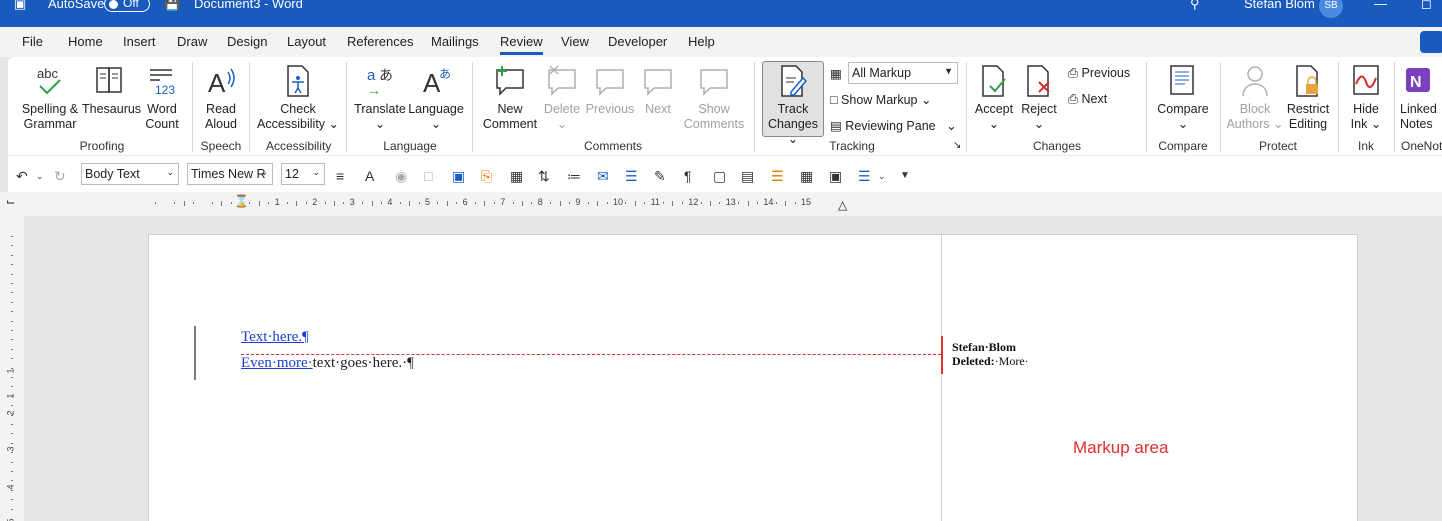 The height and width of the screenshot is (521, 1442). What do you see at coordinates (1380, 5) in the screenshot?
I see `minimize-icon: —` at bounding box center [1380, 5].